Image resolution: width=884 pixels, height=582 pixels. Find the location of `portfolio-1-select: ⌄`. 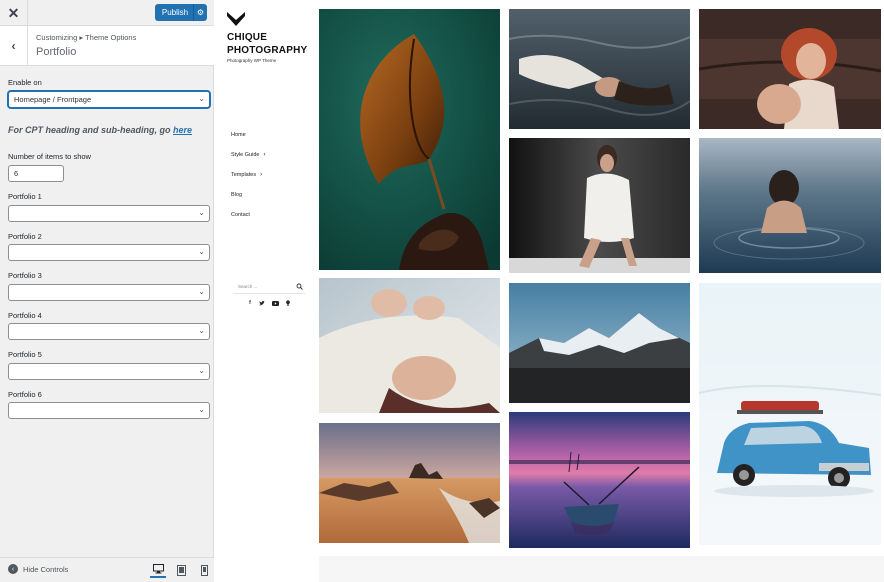

portfolio-1-select: ⌄ is located at coordinates (109, 213).